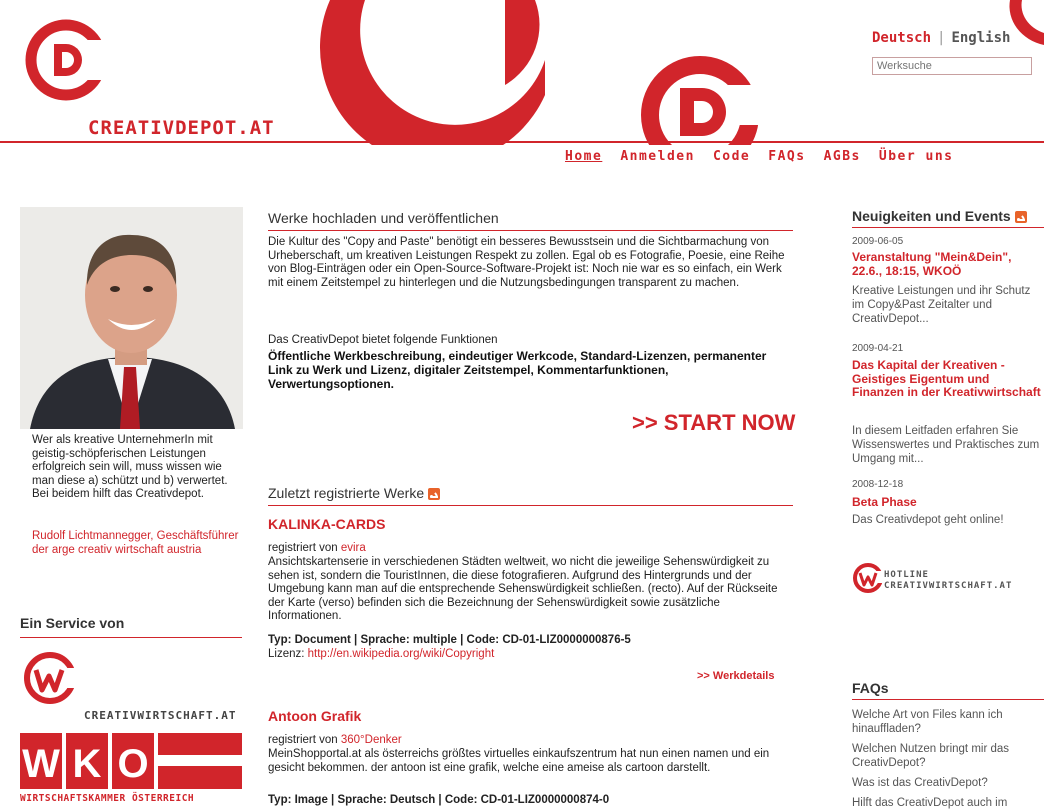  What do you see at coordinates (786, 156) in the screenshot?
I see `nav-faqs: FAQs` at bounding box center [786, 156].